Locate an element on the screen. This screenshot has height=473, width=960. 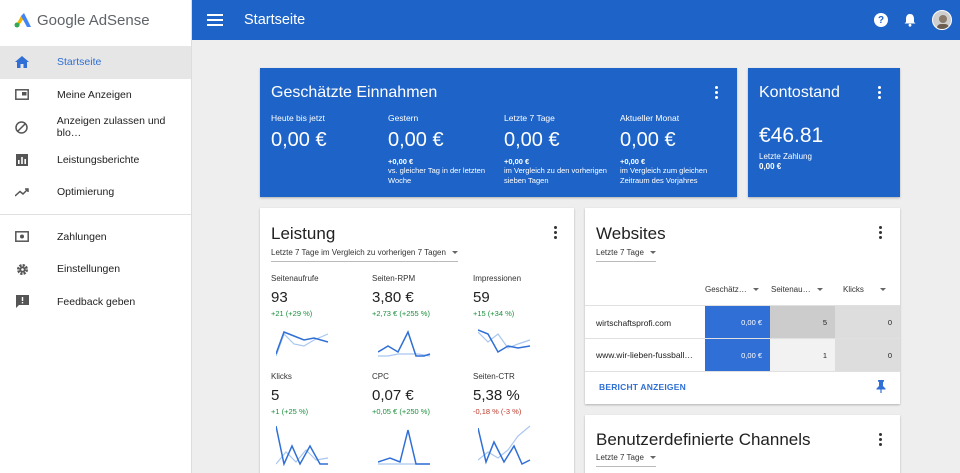
metric-value: 0,07 € is located at coordinates (393, 395).